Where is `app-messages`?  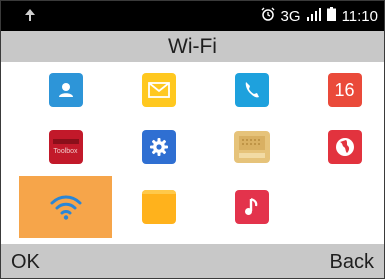
app-messages is located at coordinates (158, 90).